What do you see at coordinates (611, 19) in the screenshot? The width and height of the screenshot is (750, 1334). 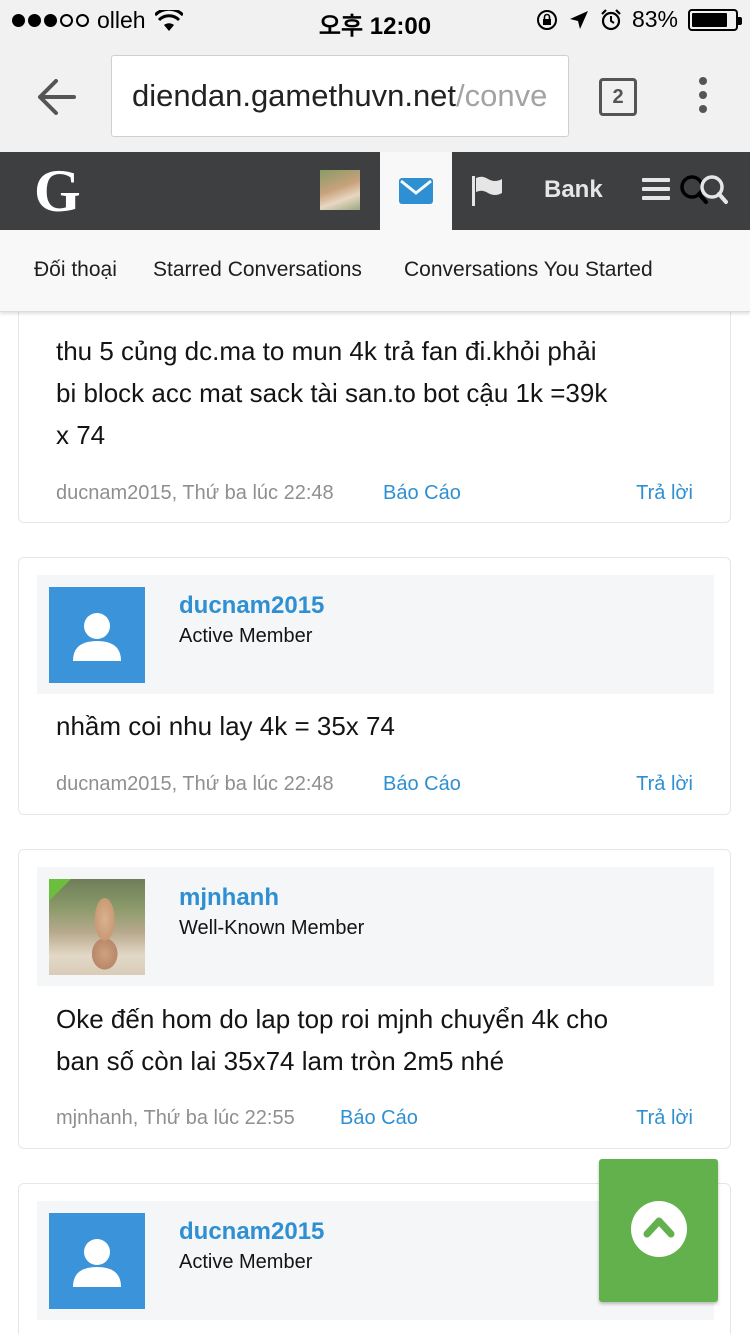 I see `alarm-icon` at bounding box center [611, 19].